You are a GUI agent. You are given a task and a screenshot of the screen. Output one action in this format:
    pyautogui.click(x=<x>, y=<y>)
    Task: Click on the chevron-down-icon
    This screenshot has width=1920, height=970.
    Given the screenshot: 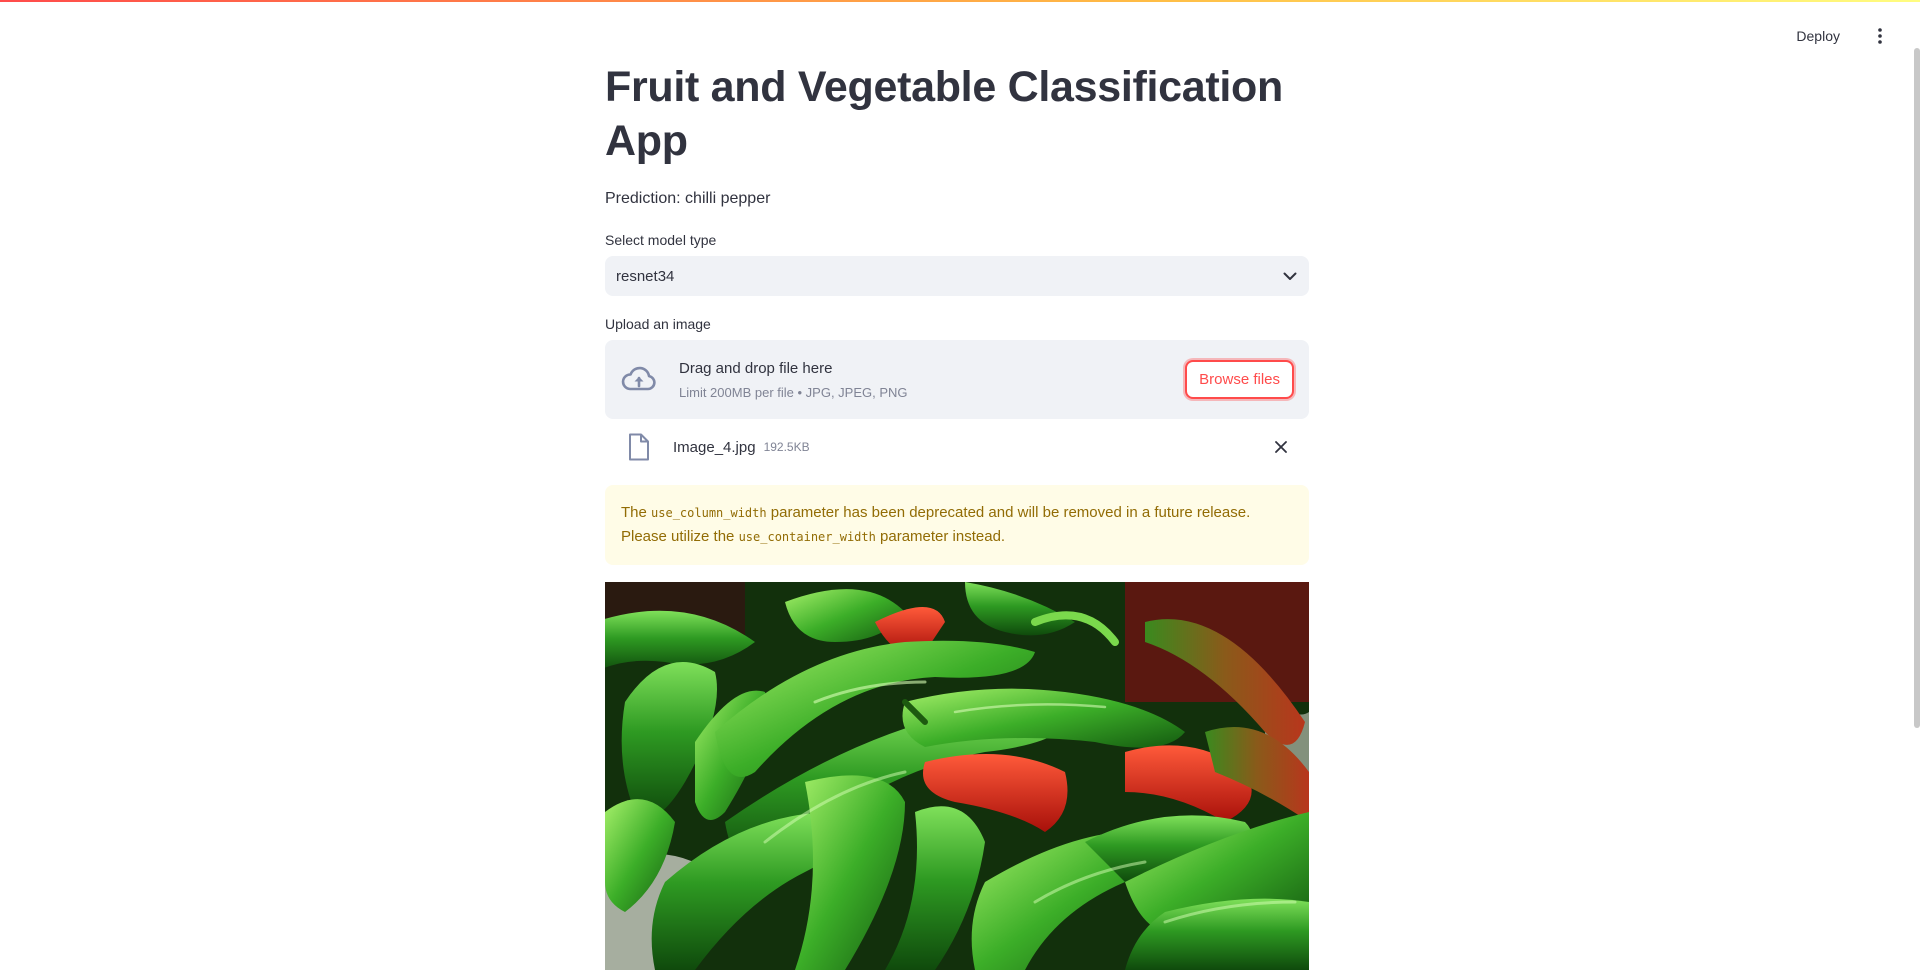 What is the action you would take?
    pyautogui.click(x=1290, y=276)
    